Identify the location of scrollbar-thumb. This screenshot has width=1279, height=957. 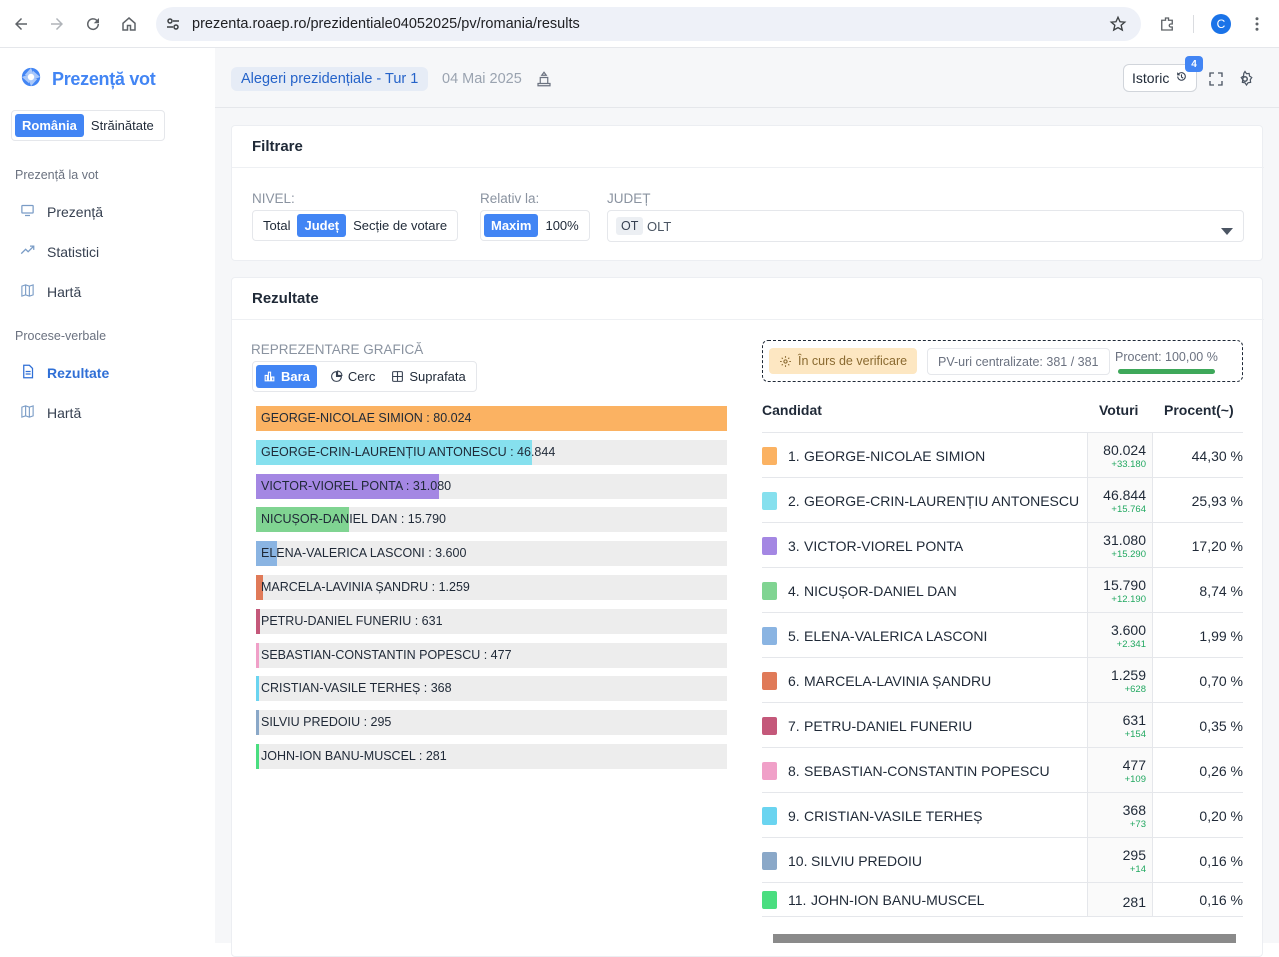
(1004, 938).